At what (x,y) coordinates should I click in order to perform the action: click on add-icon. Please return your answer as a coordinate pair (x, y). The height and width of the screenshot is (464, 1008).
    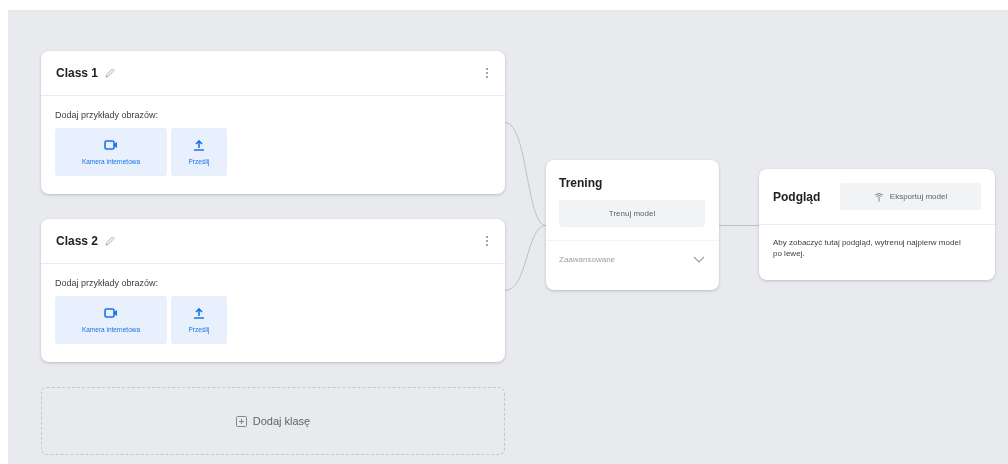
    Looking at the image, I should click on (241, 421).